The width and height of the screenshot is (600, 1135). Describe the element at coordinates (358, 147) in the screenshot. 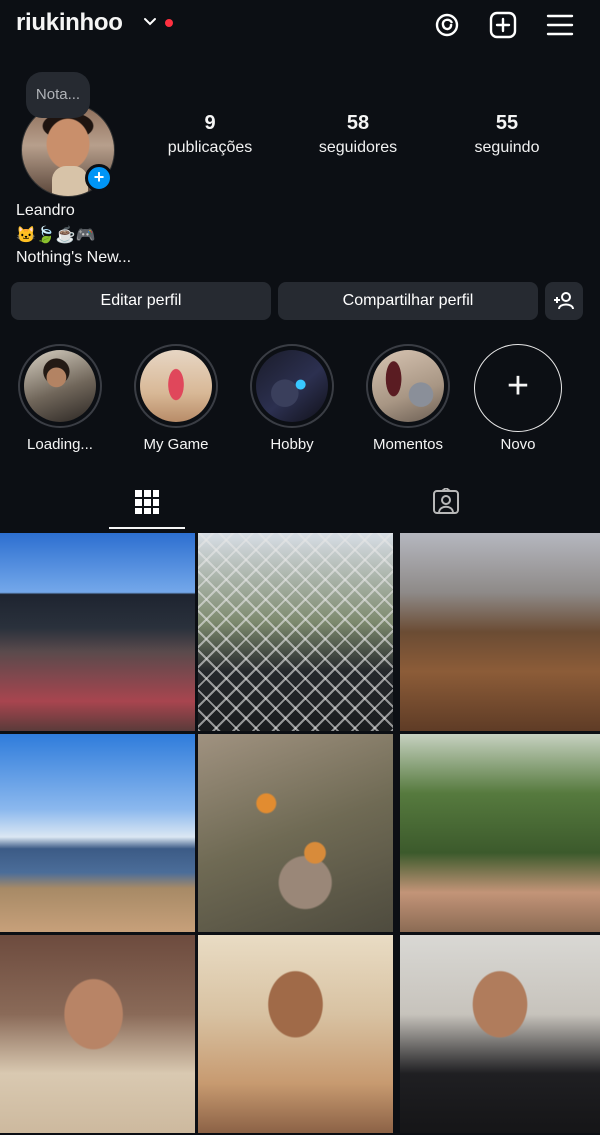

I see `stat-followers-label: seguidores` at that location.